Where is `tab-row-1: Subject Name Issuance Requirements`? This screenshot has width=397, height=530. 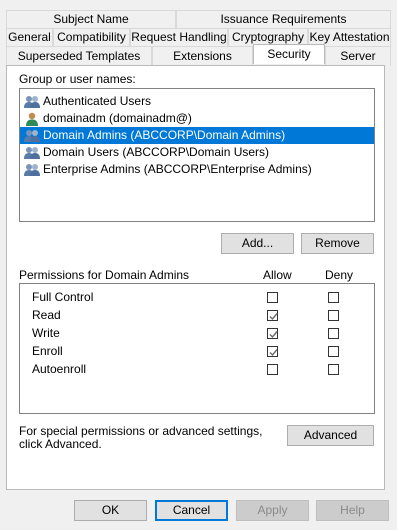
tab-row-1: Subject Name Issuance Requirements is located at coordinates (198, 19).